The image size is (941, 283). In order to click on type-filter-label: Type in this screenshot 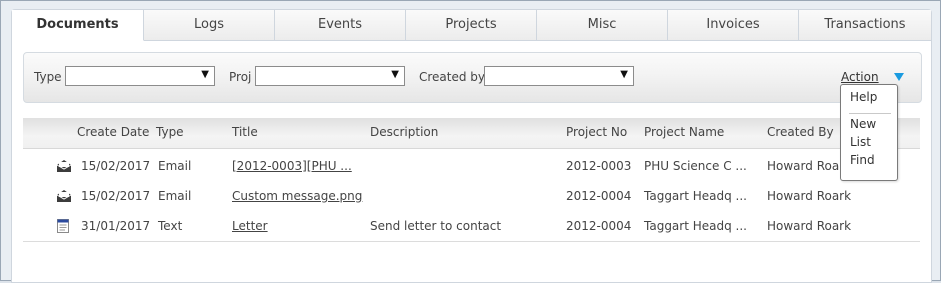, I will do `click(48, 77)`.